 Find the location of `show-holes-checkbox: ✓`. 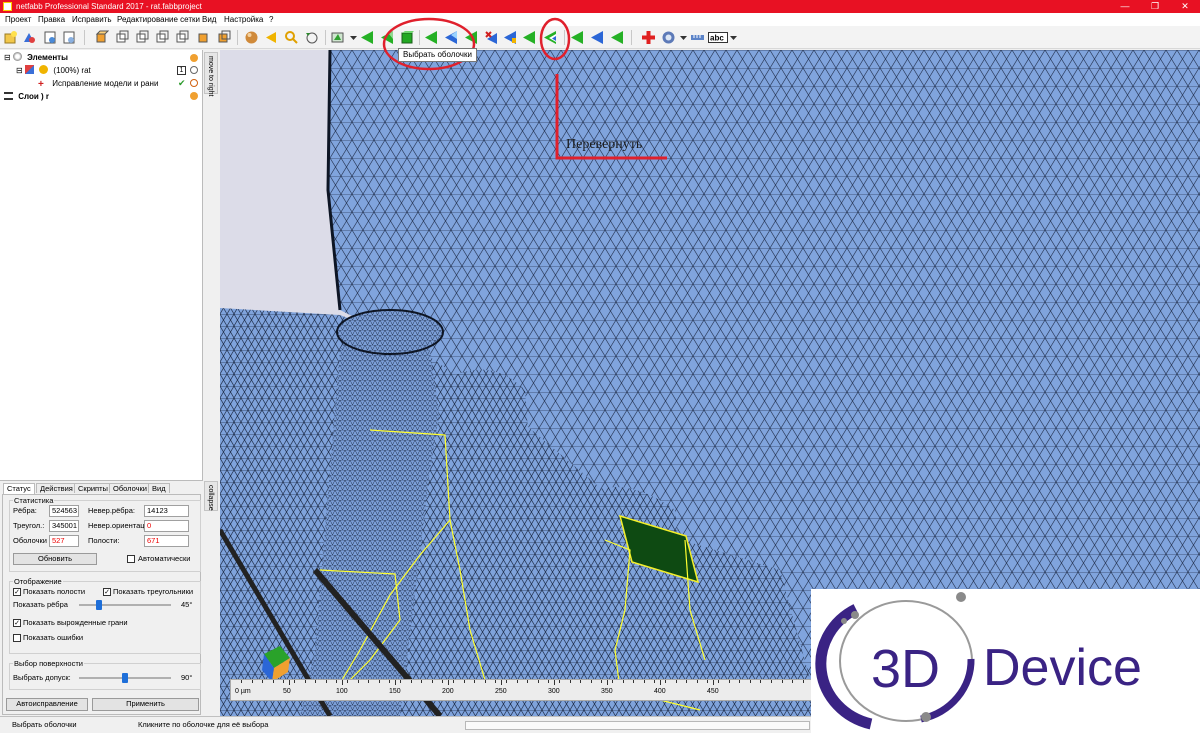

show-holes-checkbox: ✓ is located at coordinates (17, 592).